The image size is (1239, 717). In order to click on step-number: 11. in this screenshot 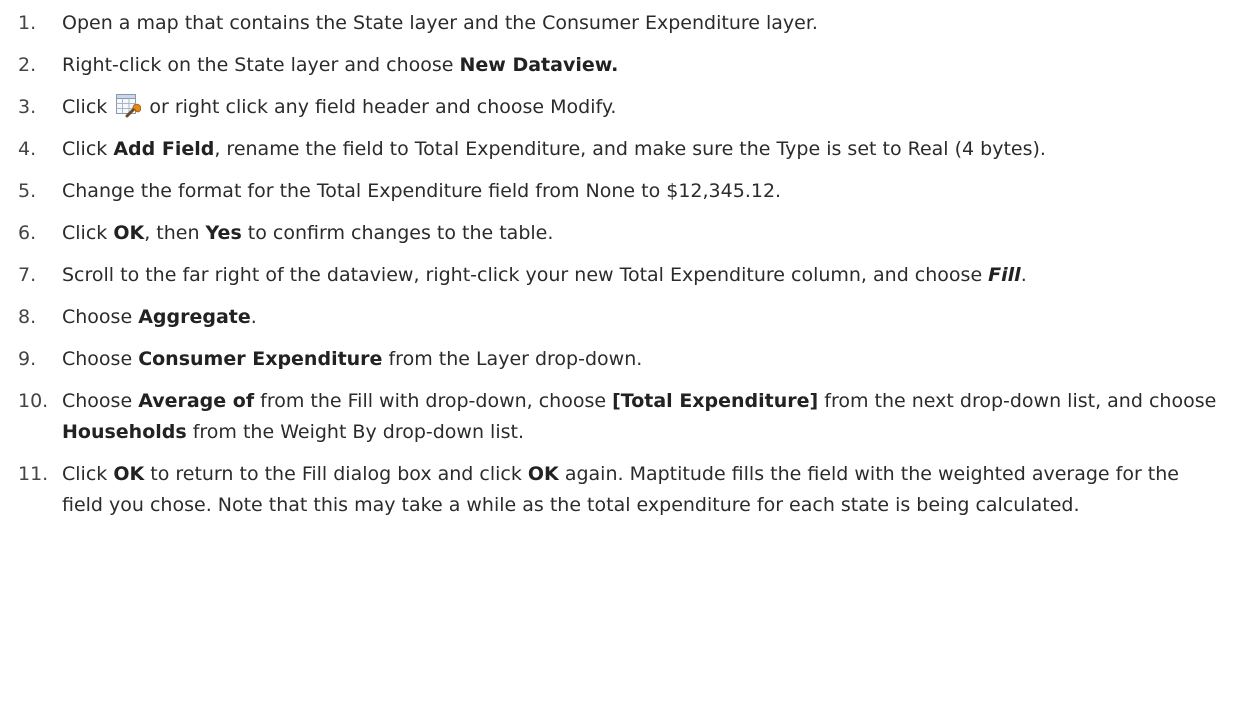, I will do `click(33, 474)`.